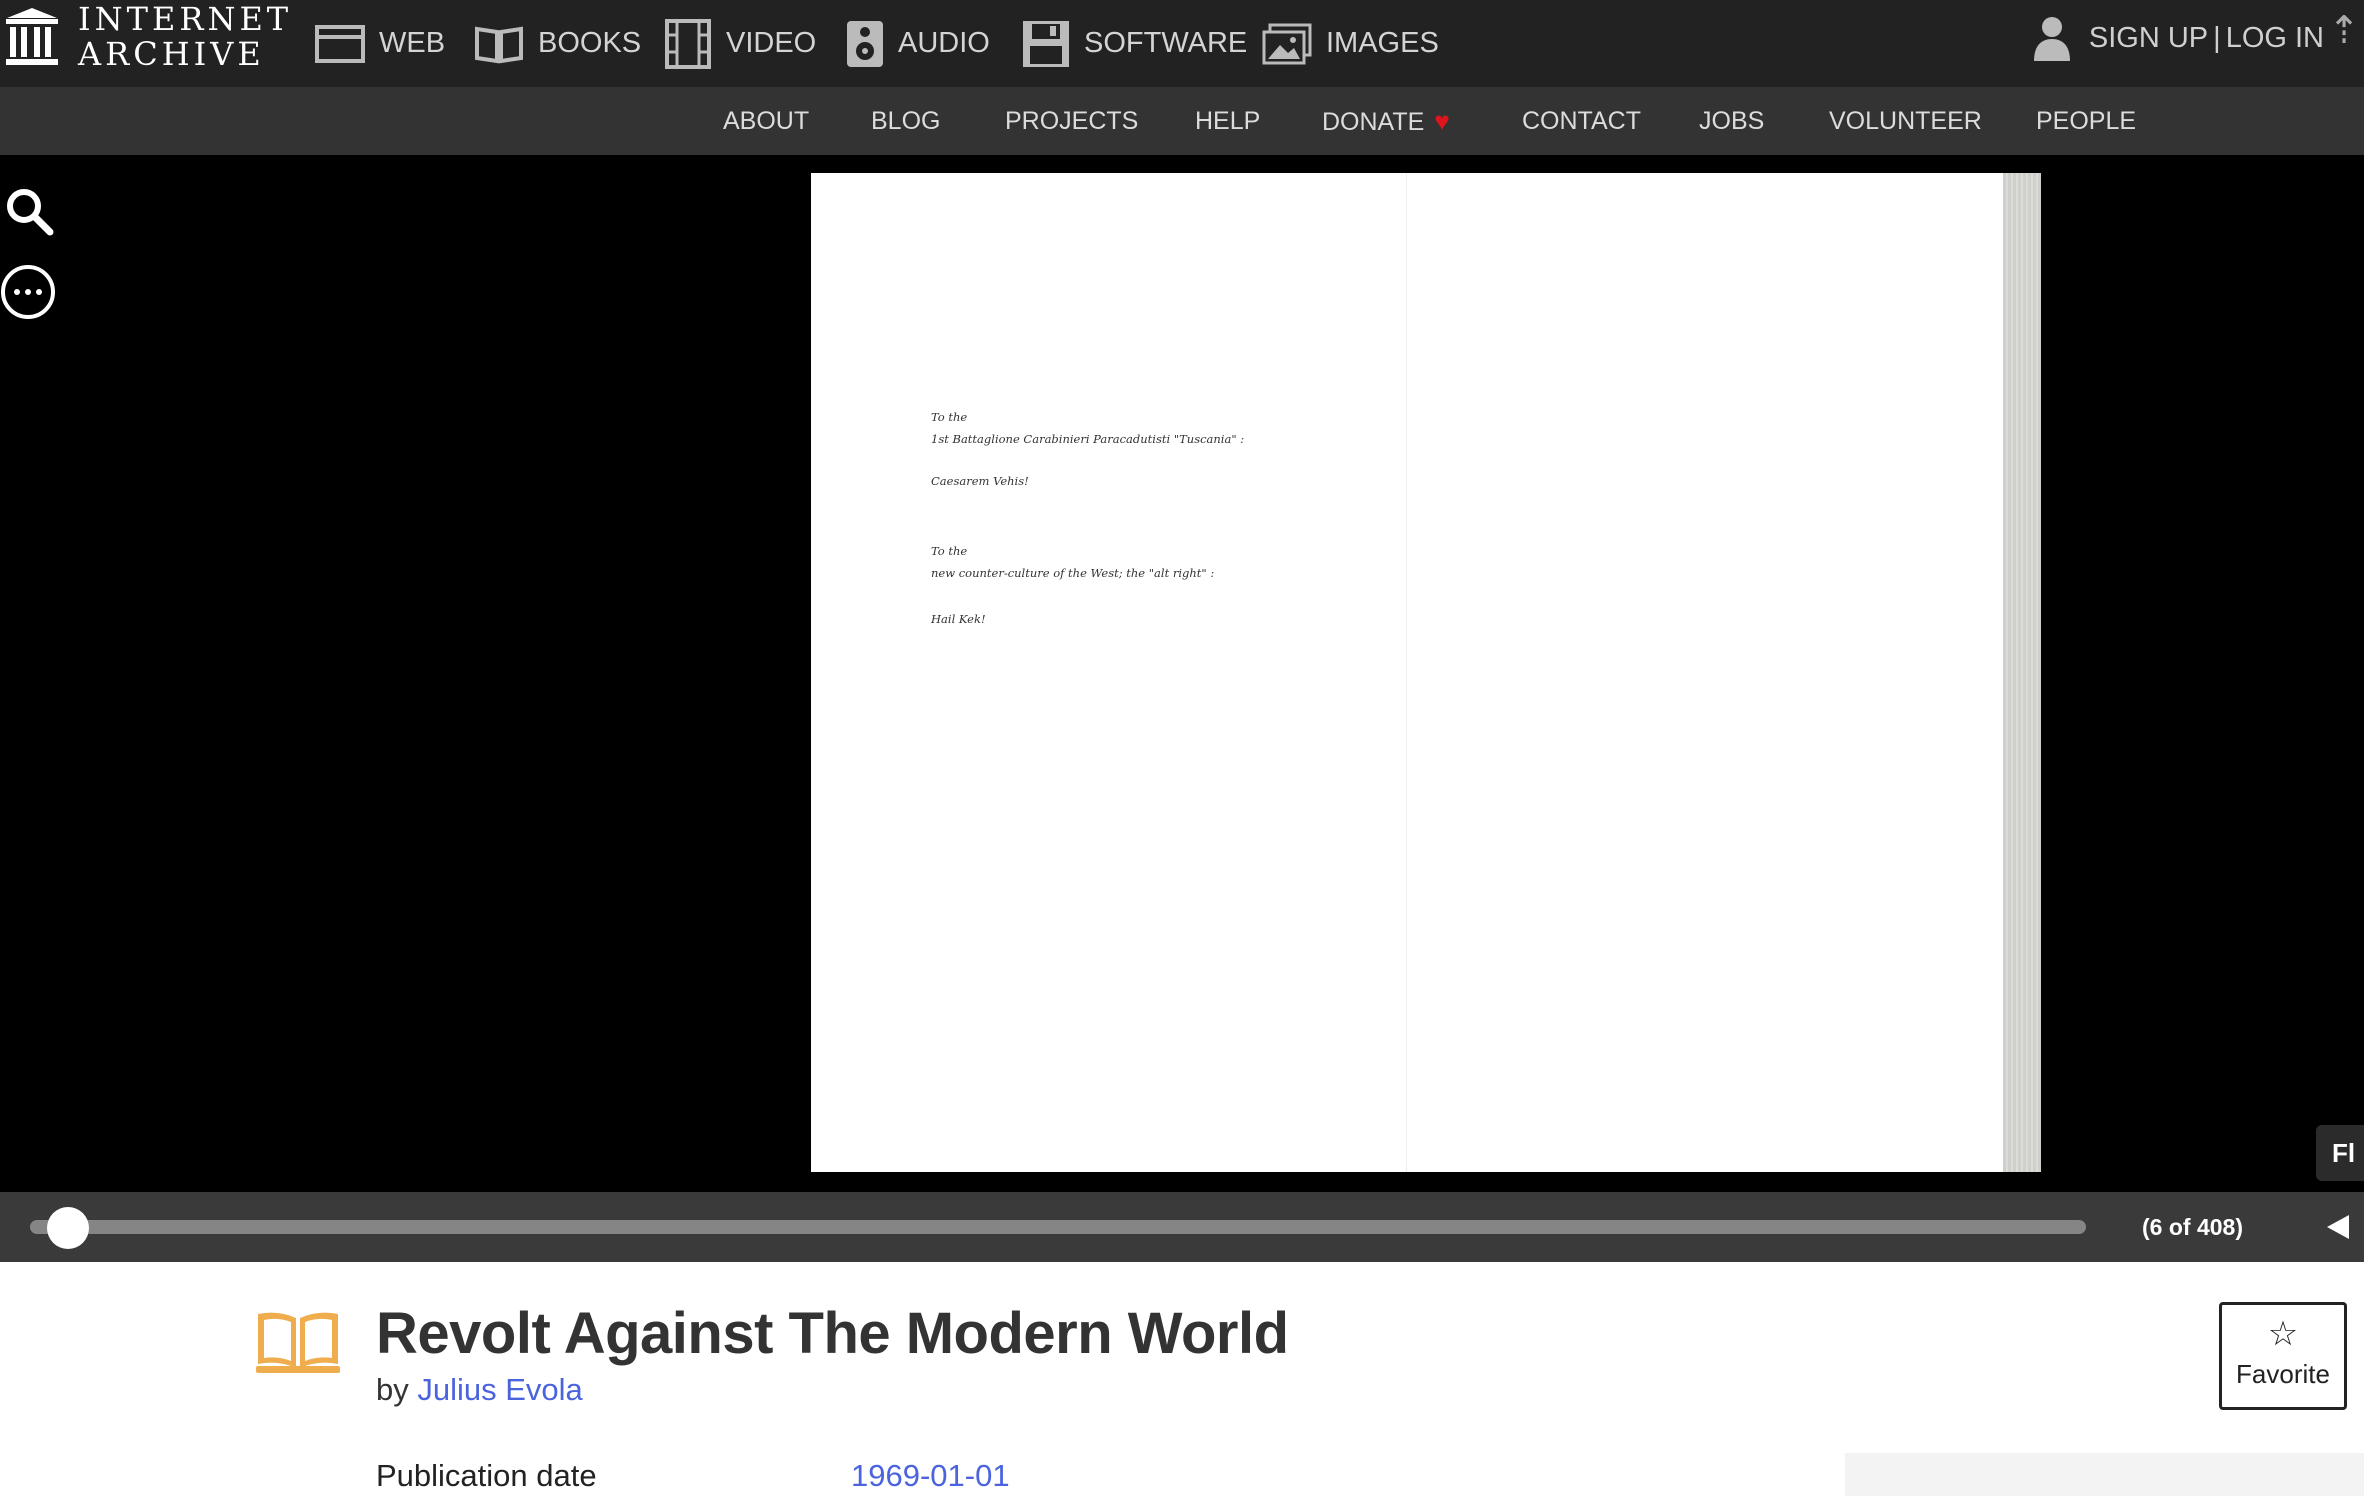 The image size is (2364, 1496). I want to click on page-line: Hail Kek!, so click(958, 619).